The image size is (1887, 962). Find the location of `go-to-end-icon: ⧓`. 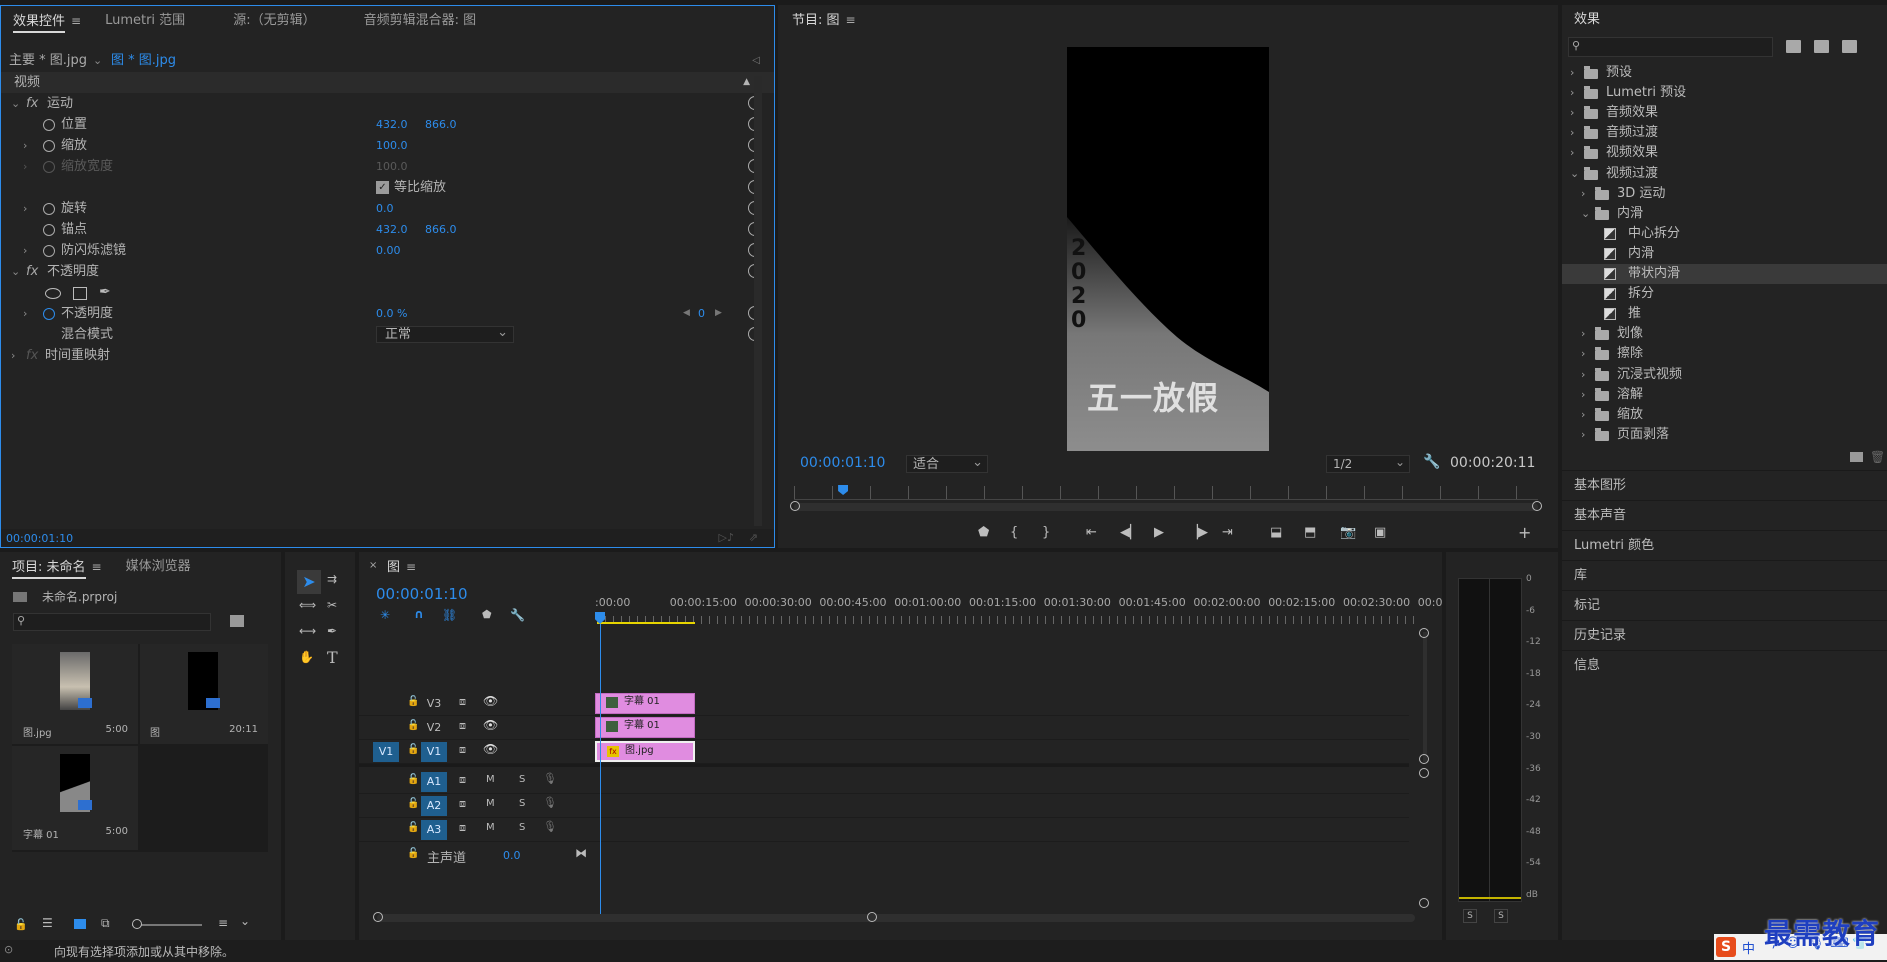

go-to-end-icon: ⧓ is located at coordinates (581, 853).